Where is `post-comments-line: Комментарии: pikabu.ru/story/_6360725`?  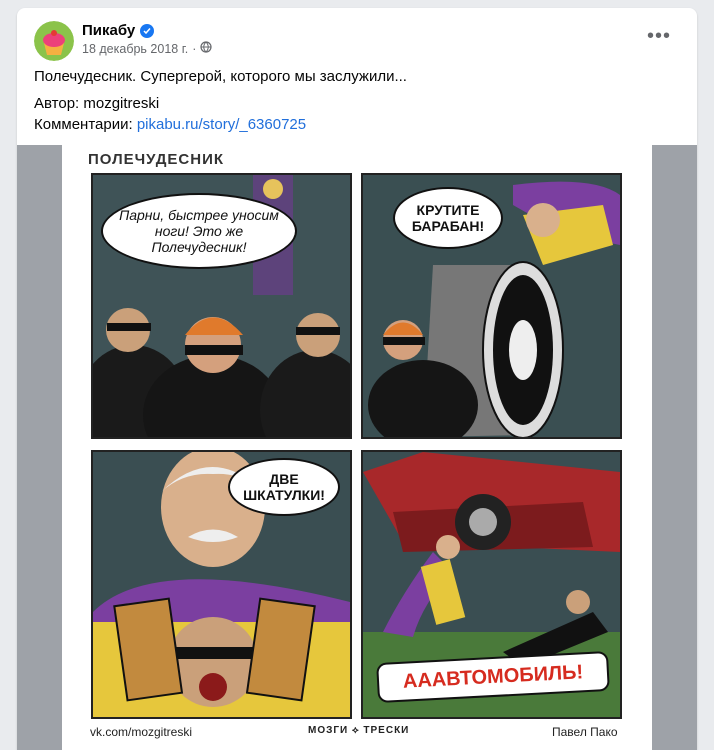 post-comments-line: Комментарии: pikabu.ru/story/_6360725 is located at coordinates (170, 124).